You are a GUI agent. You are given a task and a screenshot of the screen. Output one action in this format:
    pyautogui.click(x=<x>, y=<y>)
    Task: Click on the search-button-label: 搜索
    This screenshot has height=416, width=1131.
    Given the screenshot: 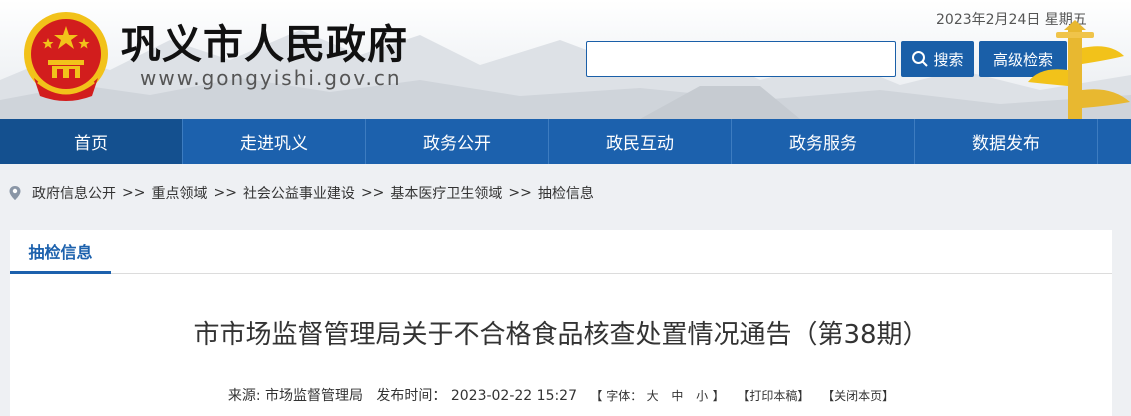 What is the action you would take?
    pyautogui.click(x=948, y=59)
    